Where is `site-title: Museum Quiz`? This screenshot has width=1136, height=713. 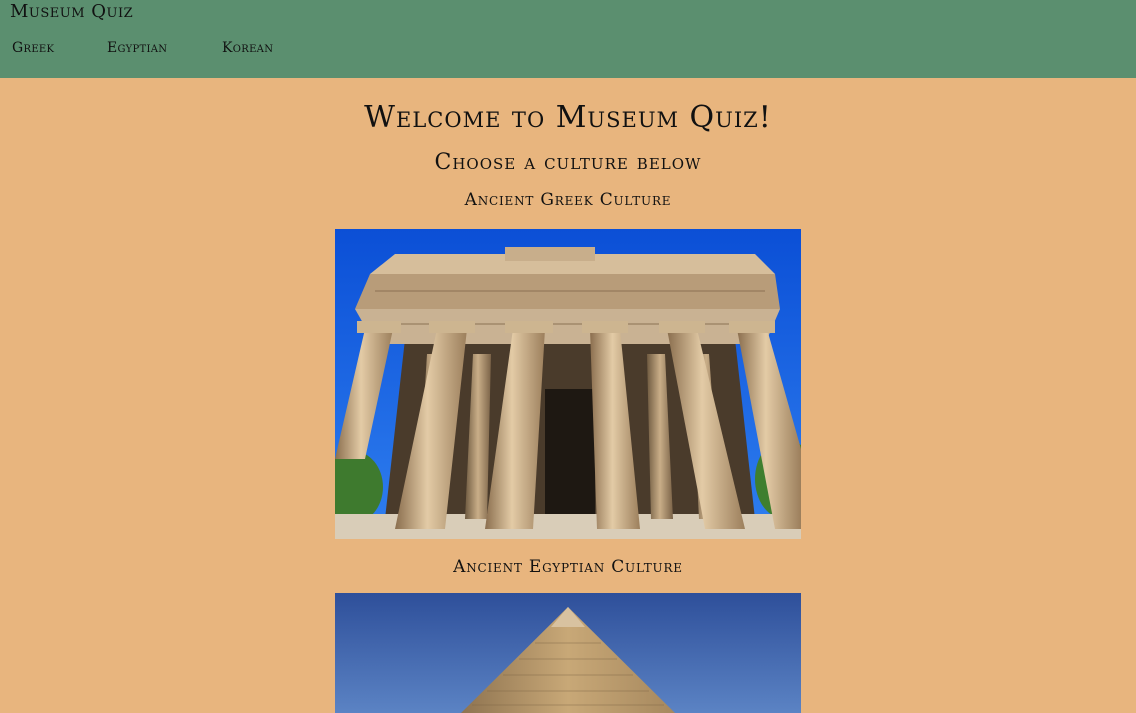 site-title: Museum Quiz is located at coordinates (71, 12).